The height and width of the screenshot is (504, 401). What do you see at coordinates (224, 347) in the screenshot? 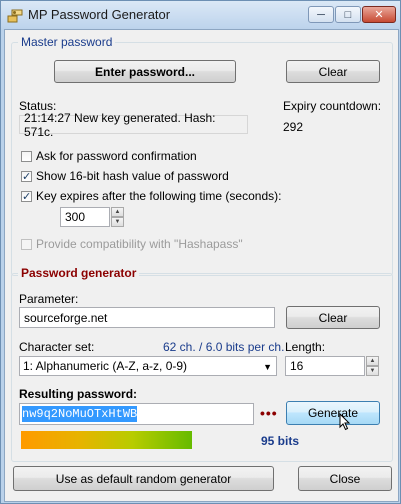
I see `charset-info: 62 ch. / 6.0 bits per ch.` at bounding box center [224, 347].